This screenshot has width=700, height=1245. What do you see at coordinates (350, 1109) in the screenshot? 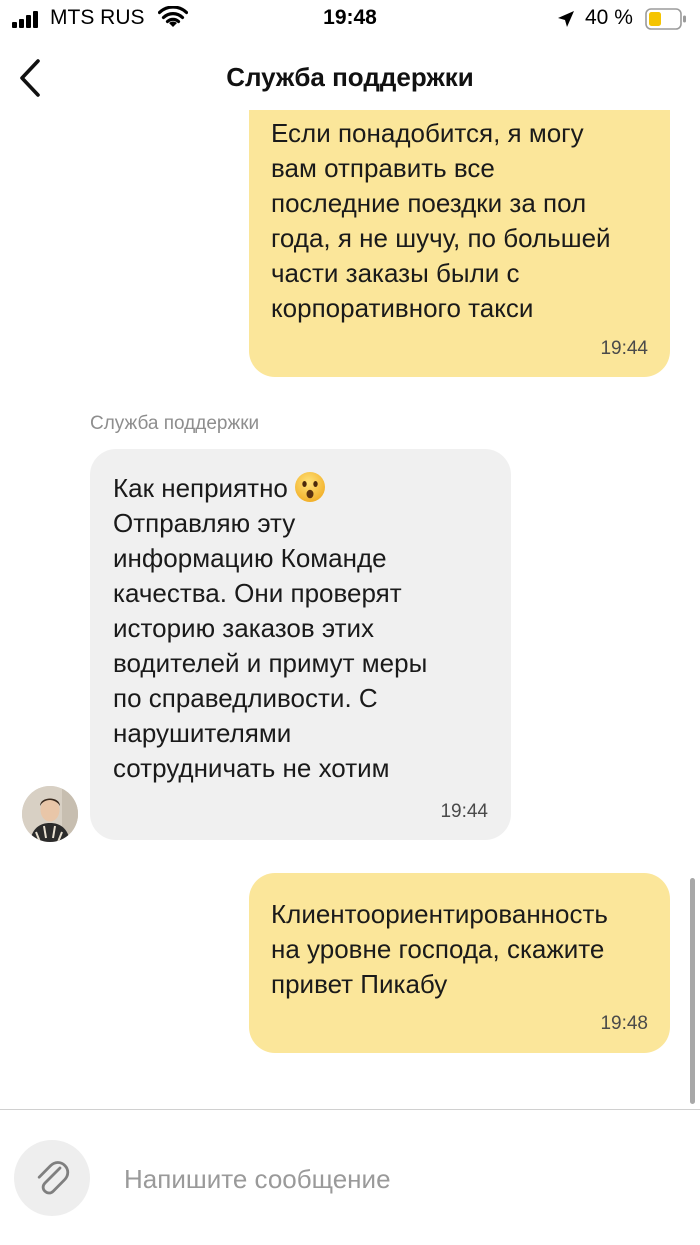
I see `composer-divider` at bounding box center [350, 1109].